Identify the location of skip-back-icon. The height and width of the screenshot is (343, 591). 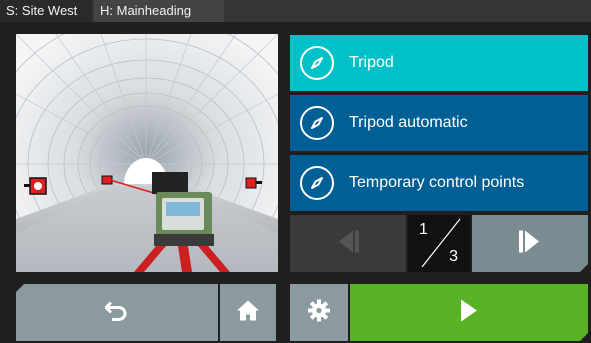
(348, 243).